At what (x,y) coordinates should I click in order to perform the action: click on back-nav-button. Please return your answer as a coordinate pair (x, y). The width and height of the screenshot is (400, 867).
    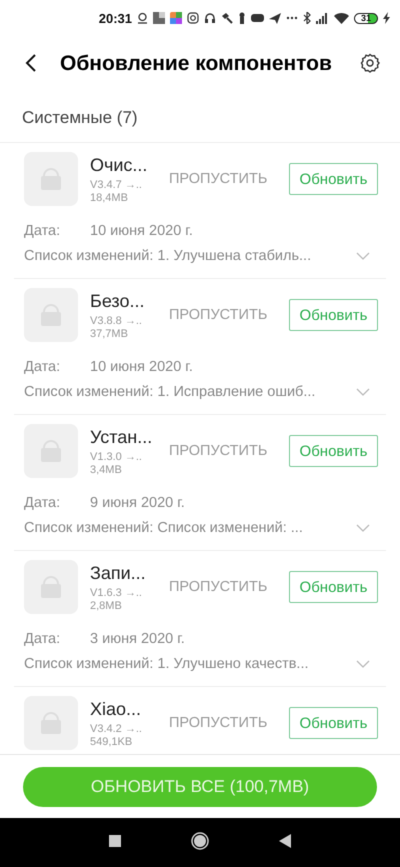
    Looking at the image, I should click on (285, 842).